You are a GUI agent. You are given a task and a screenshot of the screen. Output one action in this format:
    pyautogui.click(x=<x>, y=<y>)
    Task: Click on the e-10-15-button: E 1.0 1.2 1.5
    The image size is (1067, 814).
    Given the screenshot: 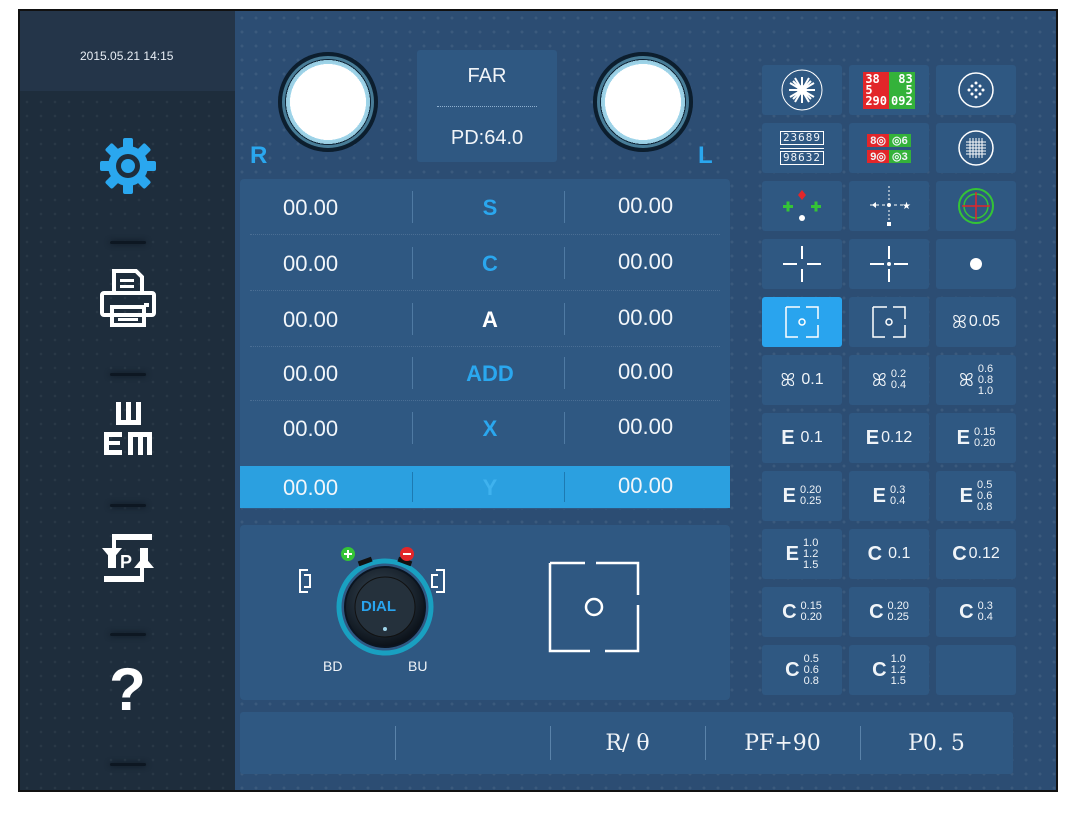 What is the action you would take?
    pyautogui.click(x=802, y=554)
    